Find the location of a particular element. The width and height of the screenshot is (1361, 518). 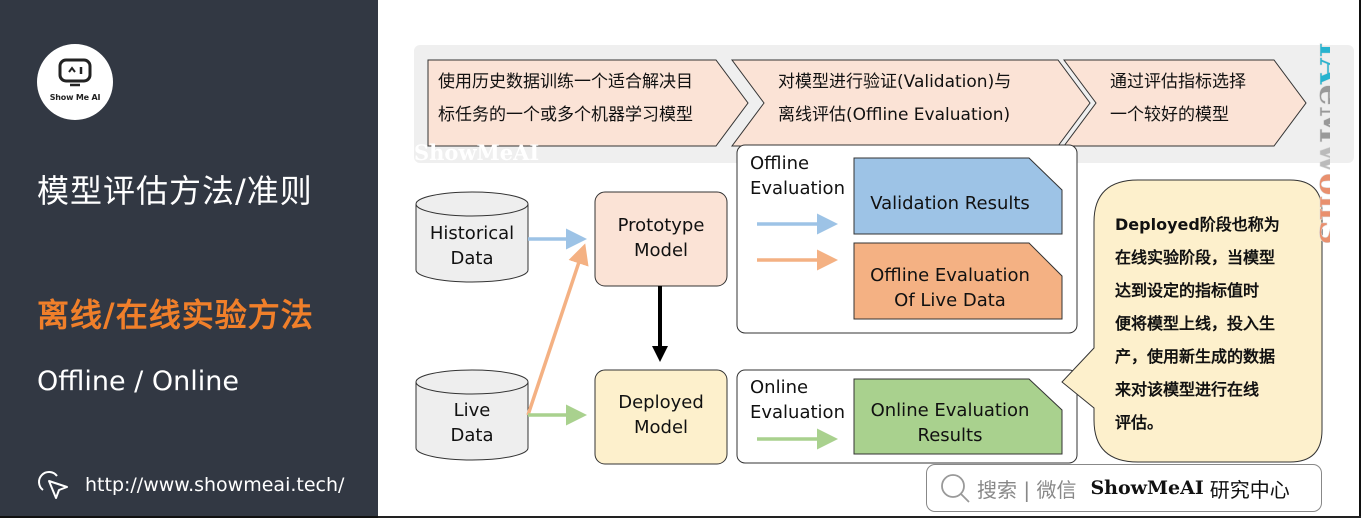

offline-evaluation-label-2: Evaluation is located at coordinates (797, 188).